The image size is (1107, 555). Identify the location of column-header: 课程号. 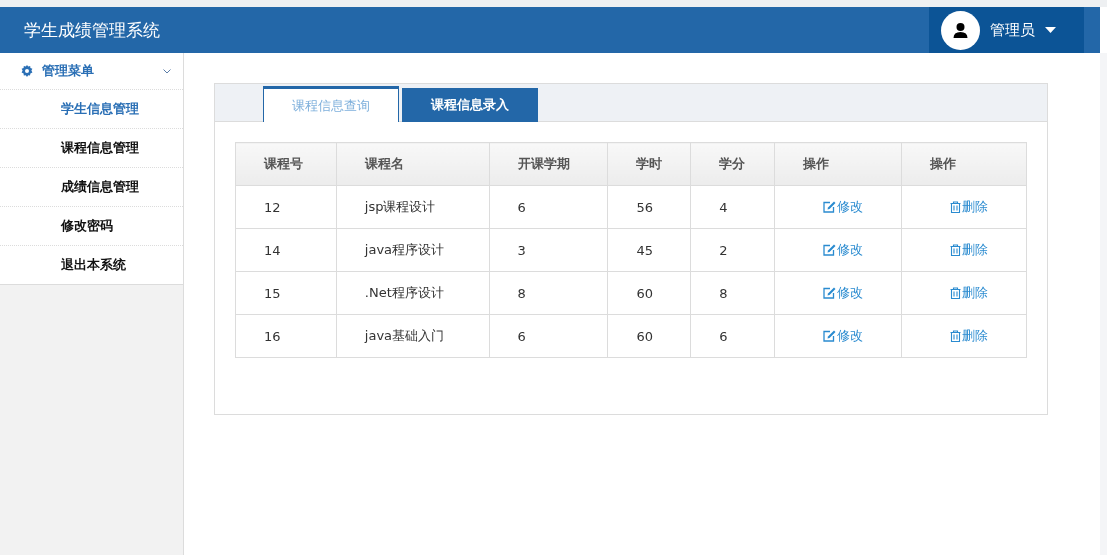
(286, 164).